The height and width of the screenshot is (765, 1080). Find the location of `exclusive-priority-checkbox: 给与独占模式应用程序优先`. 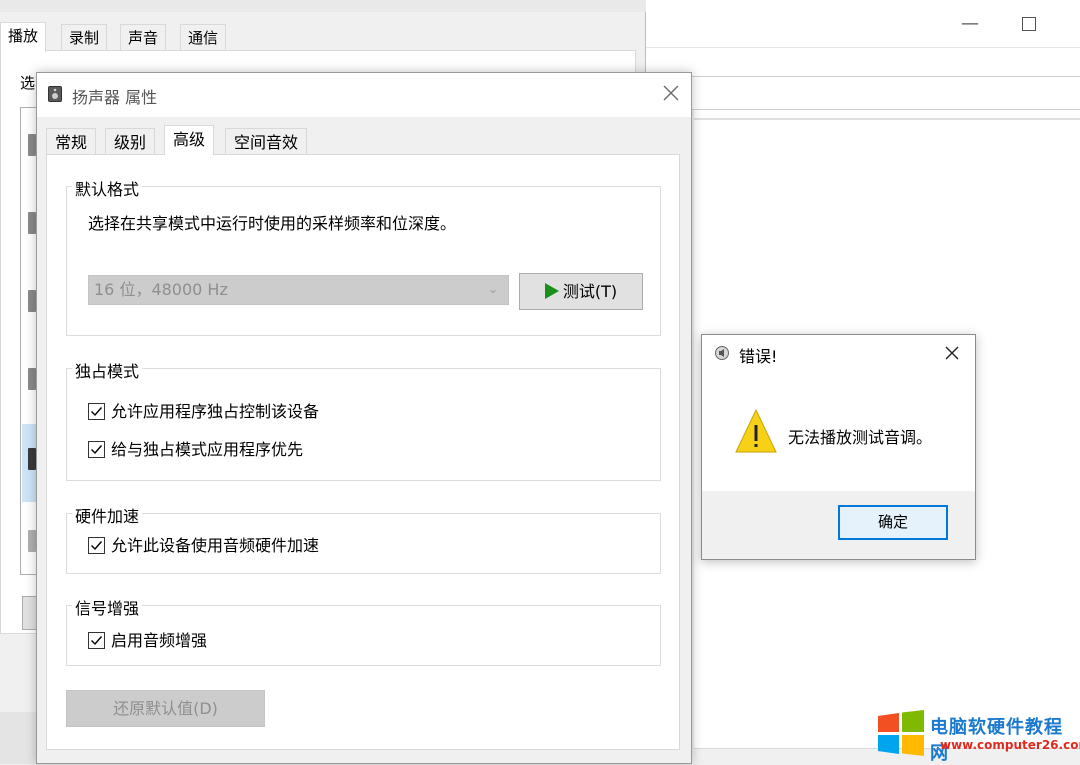

exclusive-priority-checkbox: 给与独占模式应用程序优先 is located at coordinates (195, 450).